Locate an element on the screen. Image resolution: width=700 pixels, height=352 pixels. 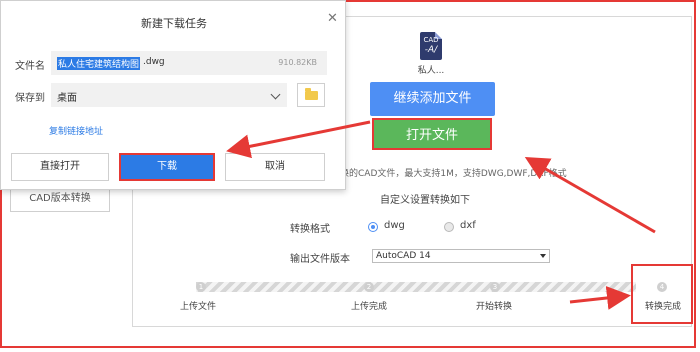
folder-icon is located at coordinates (311, 94).